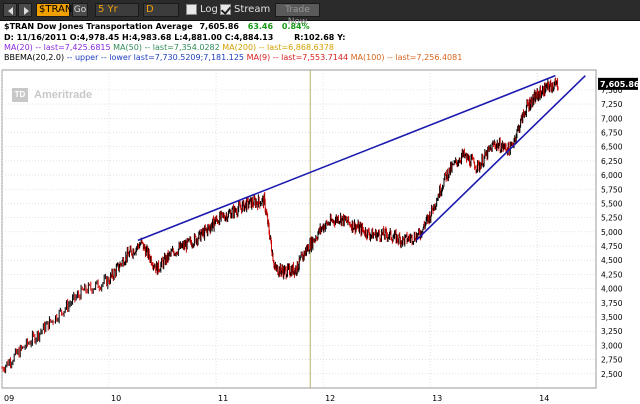  I want to click on y-tick-label: 4,000, so click(612, 289).